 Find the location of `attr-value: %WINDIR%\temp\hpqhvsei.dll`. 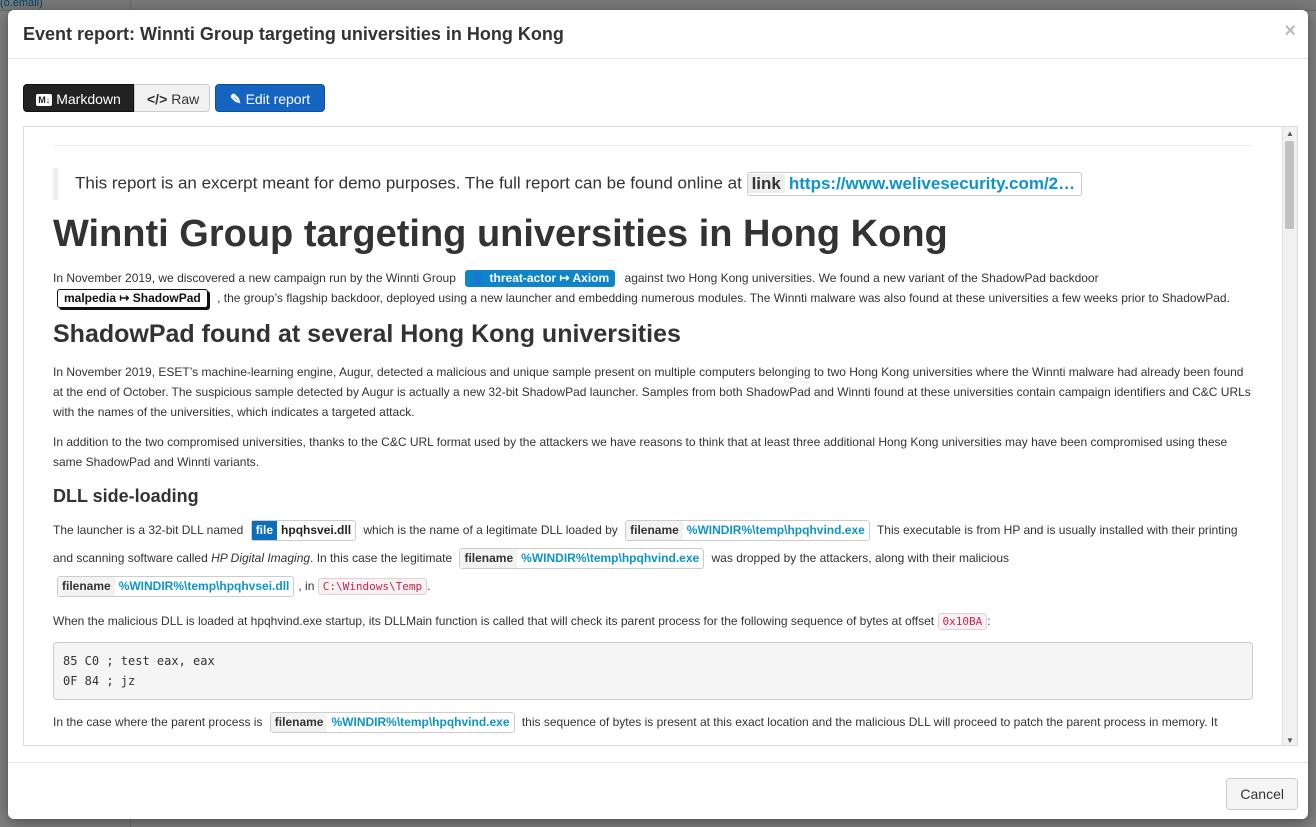

attr-value: %WINDIR%\temp\hpqhvsei.dll is located at coordinates (204, 586).